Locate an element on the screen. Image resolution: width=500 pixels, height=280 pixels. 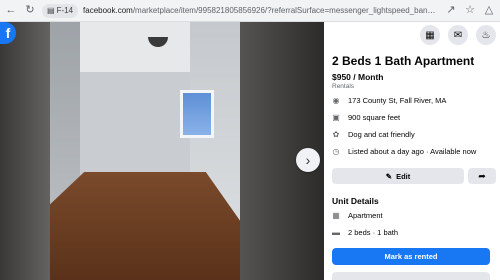
unit-detail-type: ▦ Apartment is located at coordinates (357, 215).